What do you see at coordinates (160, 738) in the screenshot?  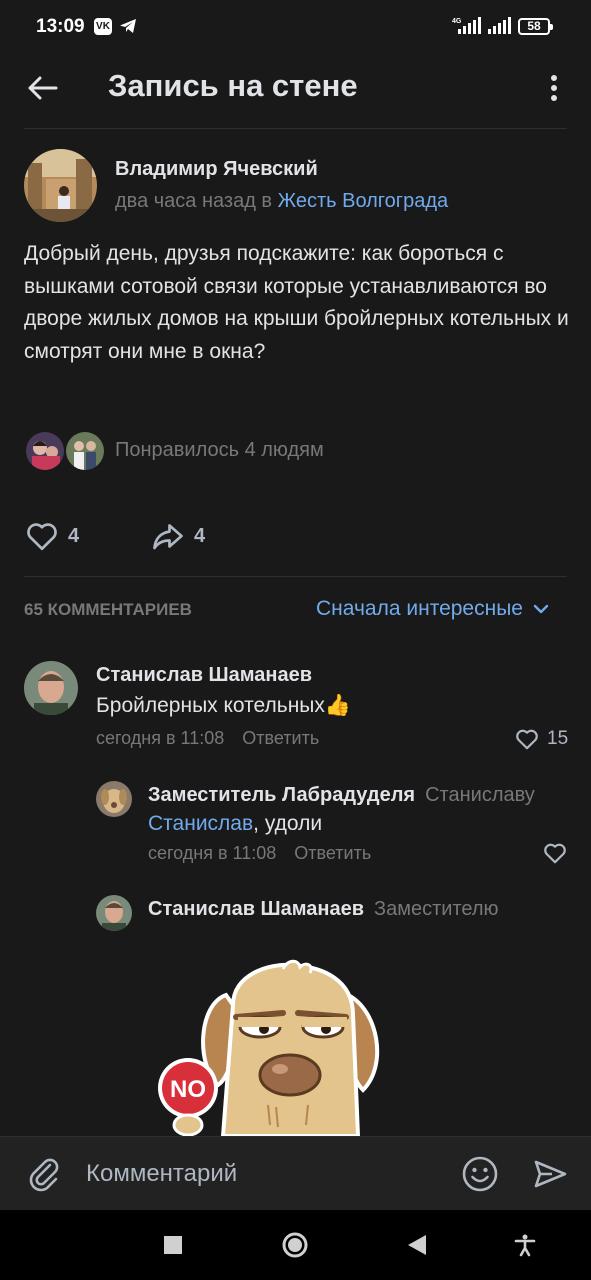 I see `comment-time: сегодня в 11:08` at bounding box center [160, 738].